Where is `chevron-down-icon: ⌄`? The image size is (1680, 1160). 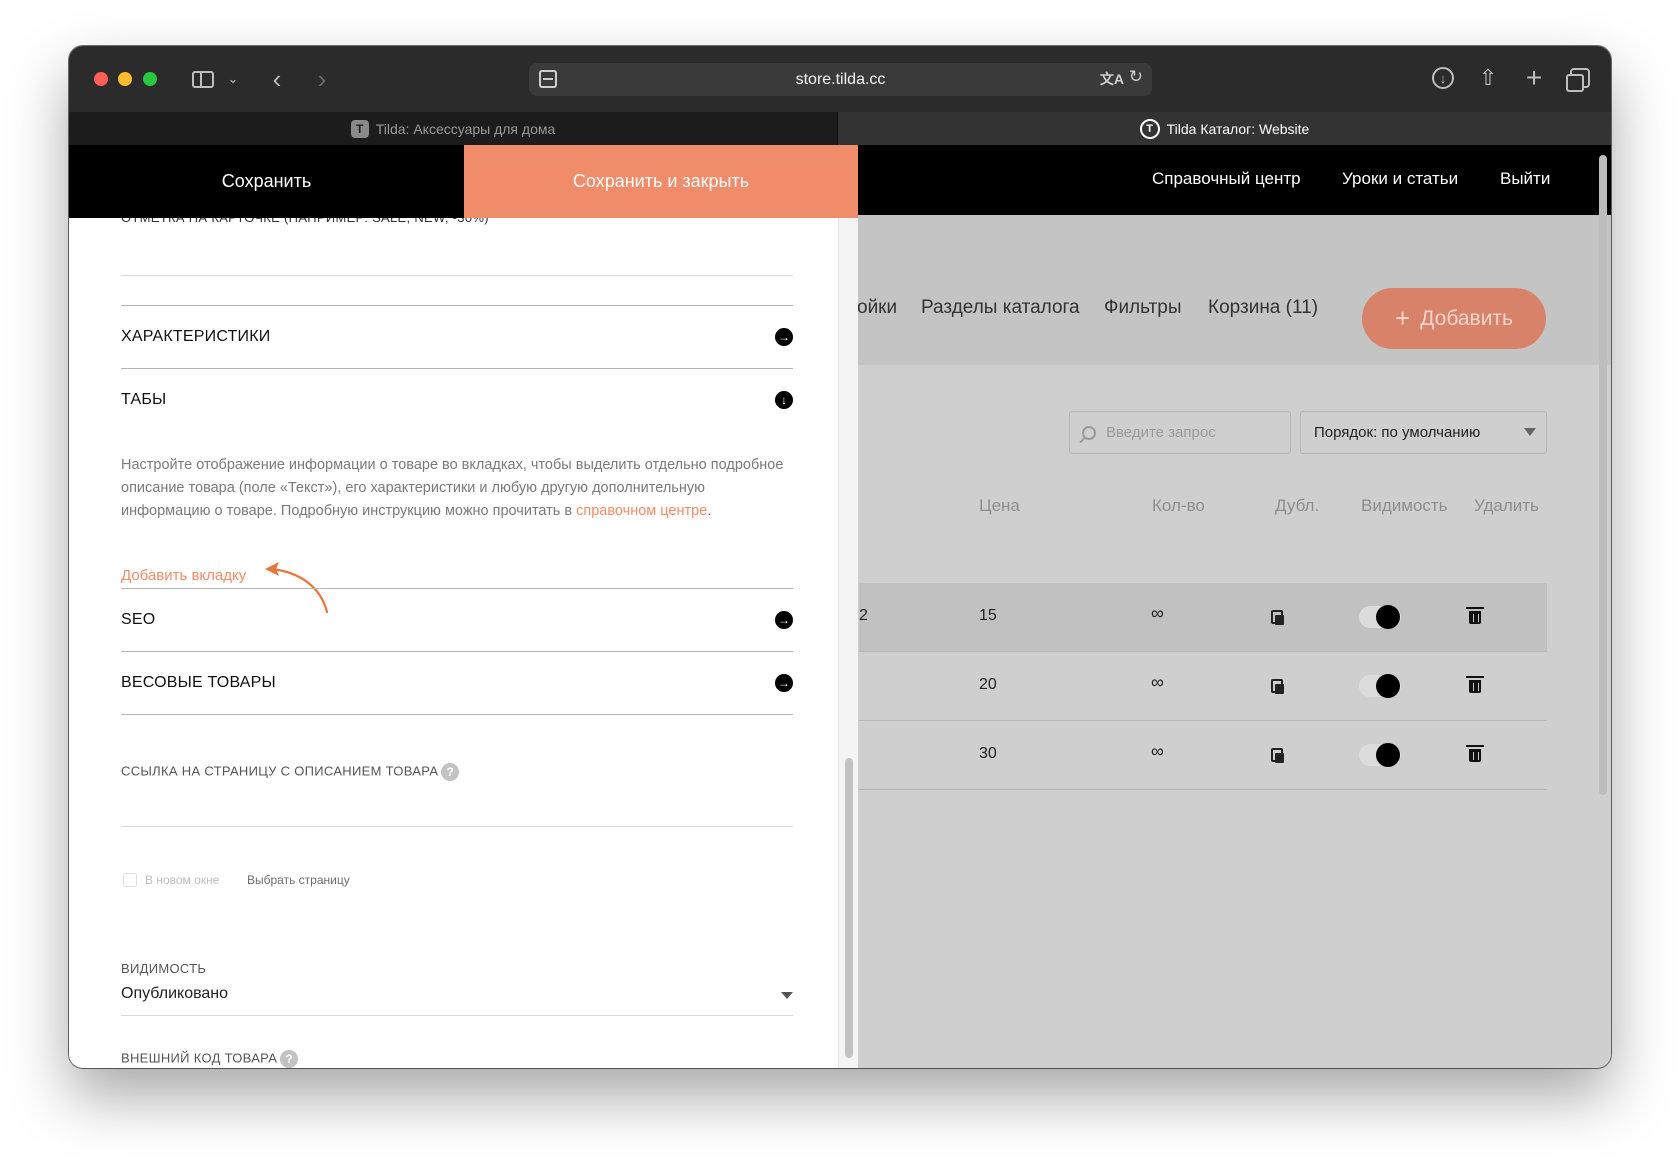
chevron-down-icon: ⌄ is located at coordinates (233, 79).